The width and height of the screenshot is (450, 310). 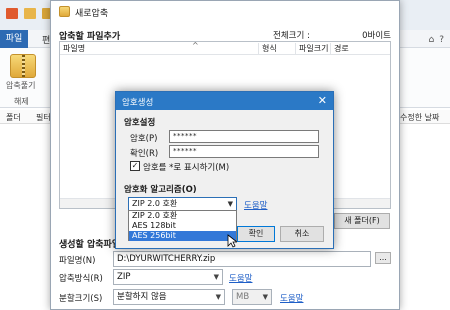 I want to click on total-size-label: 전체크기 :, so click(x=291, y=36).